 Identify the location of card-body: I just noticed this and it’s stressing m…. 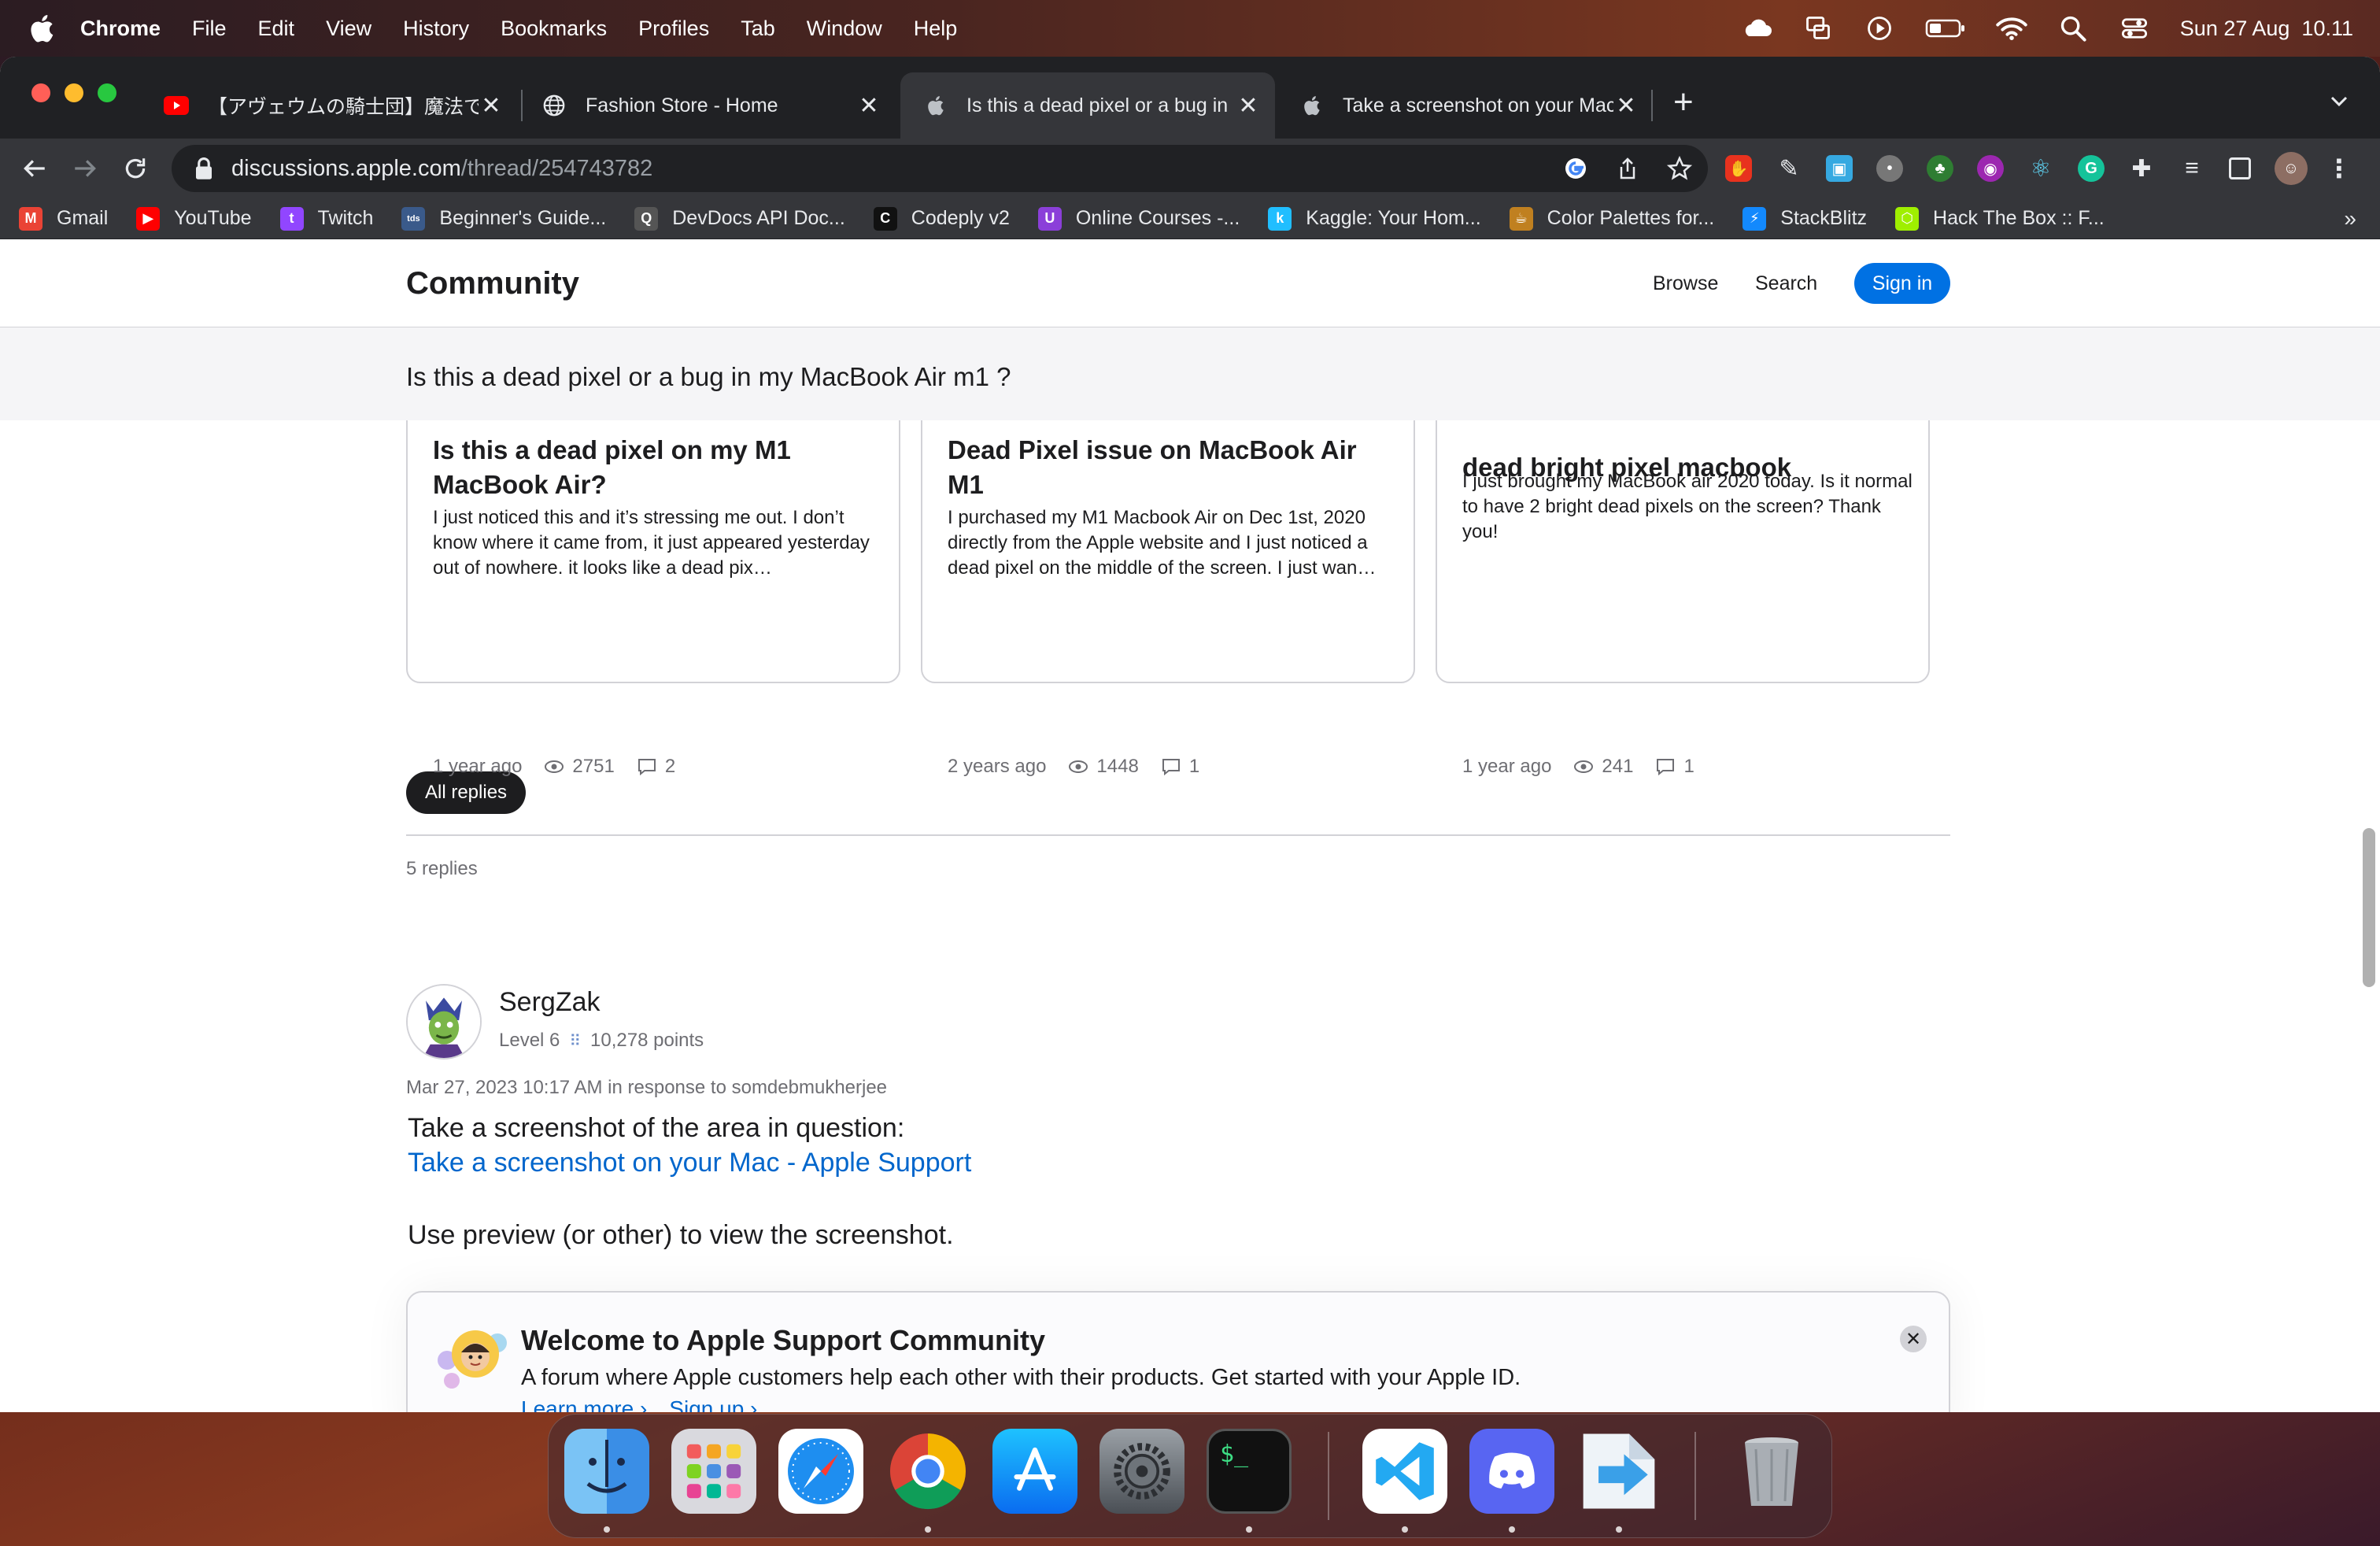
(651, 543).